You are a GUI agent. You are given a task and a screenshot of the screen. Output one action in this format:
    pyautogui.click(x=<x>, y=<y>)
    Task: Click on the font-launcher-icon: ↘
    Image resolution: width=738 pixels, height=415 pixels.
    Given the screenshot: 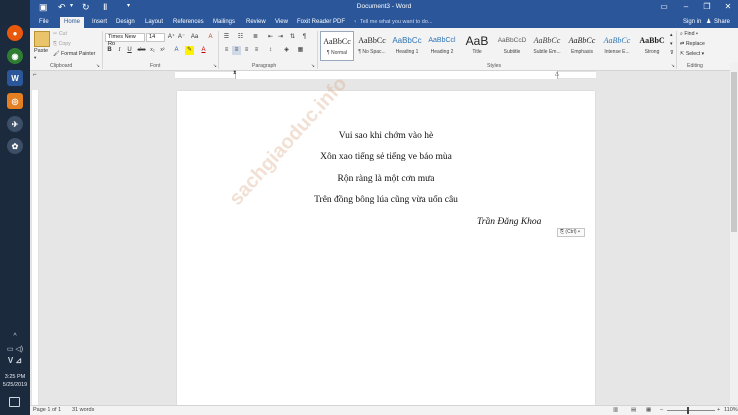 What is the action you would take?
    pyautogui.click(x=215, y=66)
    